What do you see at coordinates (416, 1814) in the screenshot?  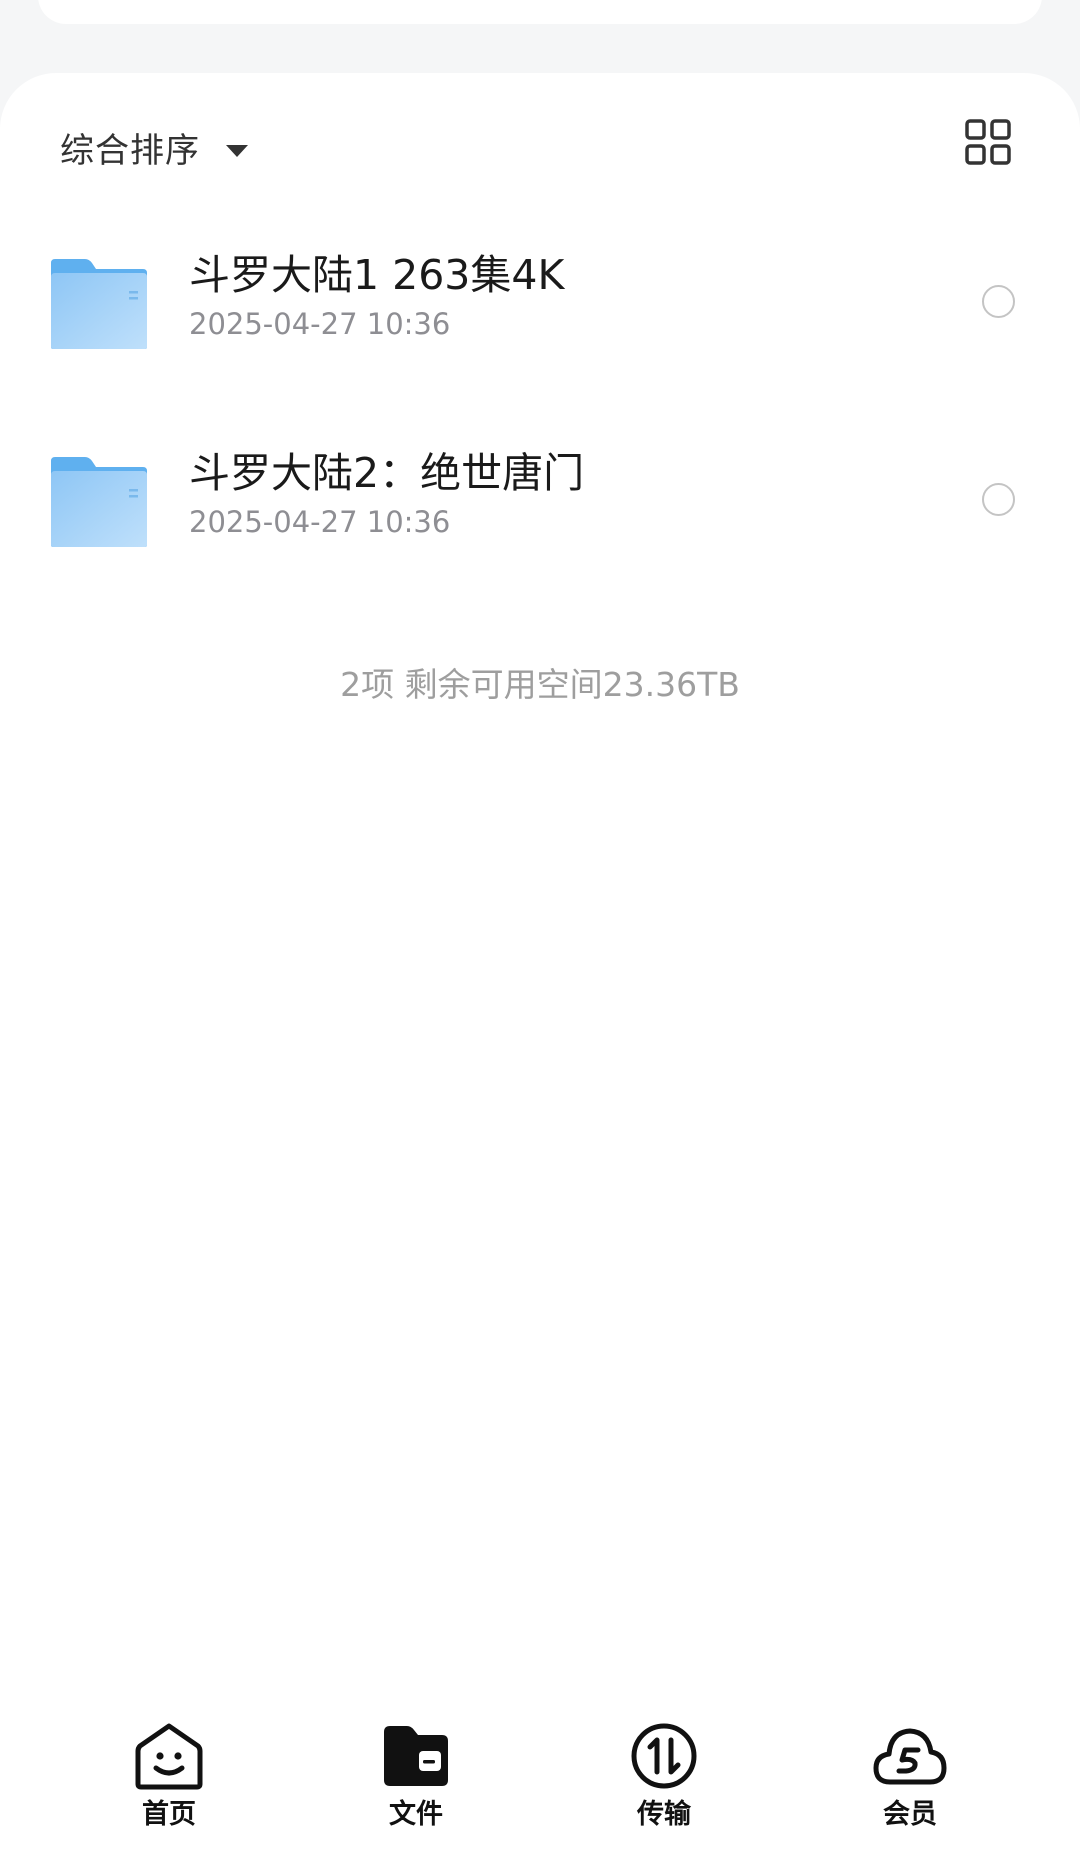 I see `nav-label: 文件` at bounding box center [416, 1814].